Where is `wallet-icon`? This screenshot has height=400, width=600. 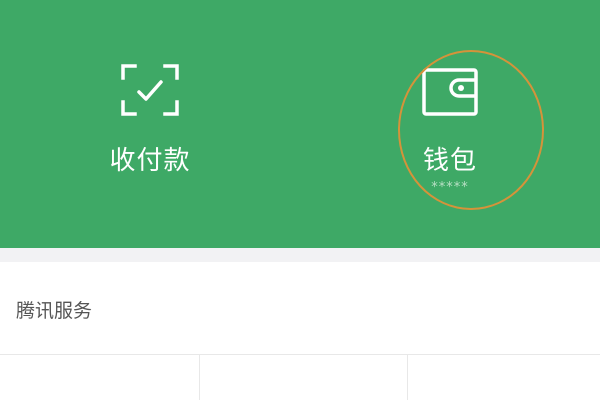 wallet-icon is located at coordinates (450, 92).